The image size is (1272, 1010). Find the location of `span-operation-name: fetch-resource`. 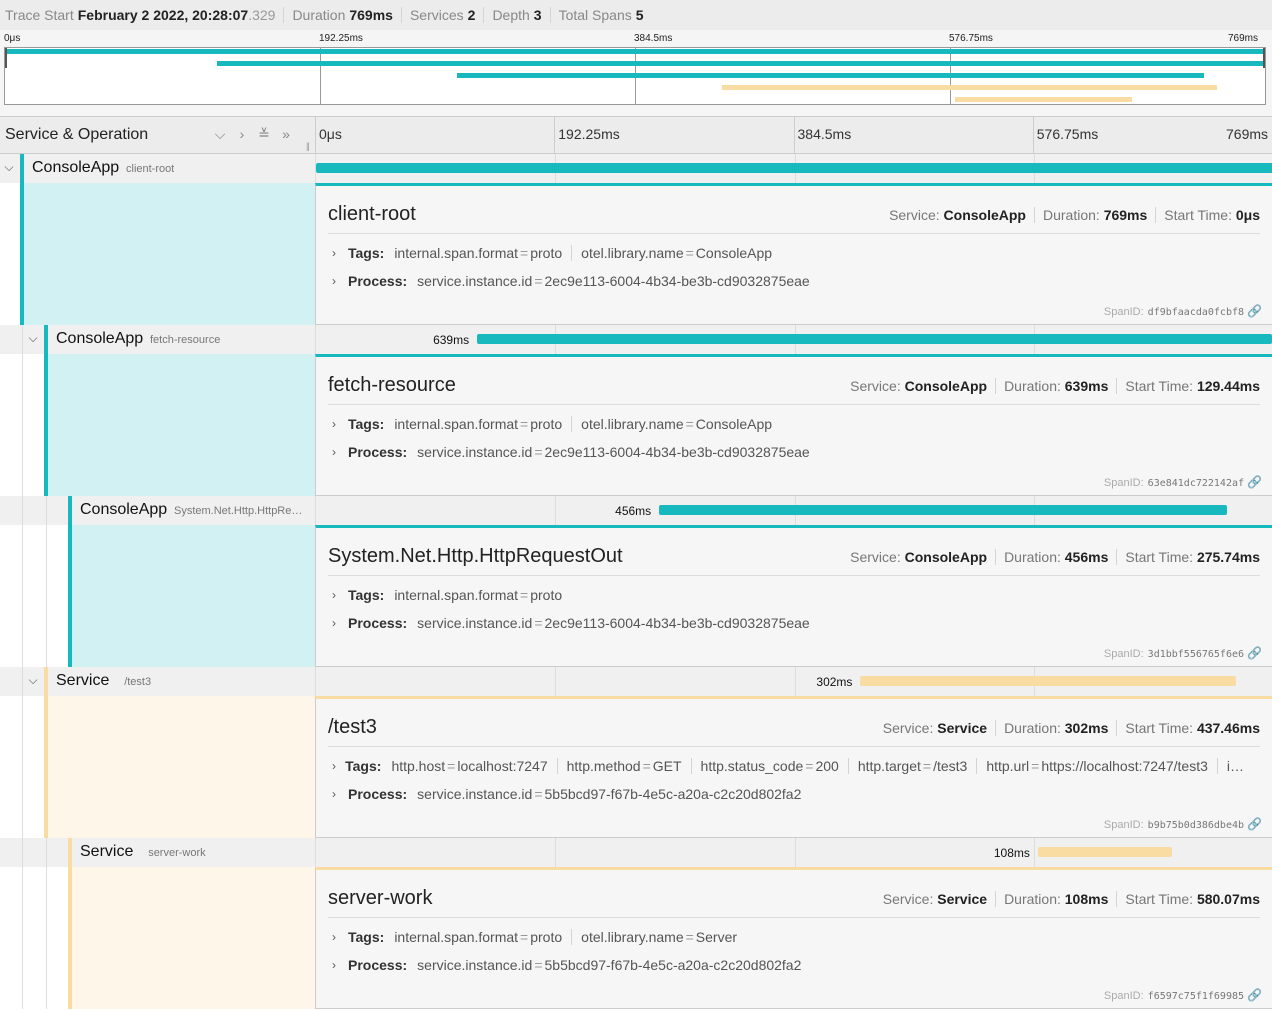

span-operation-name: fetch-resource is located at coordinates (185, 340).